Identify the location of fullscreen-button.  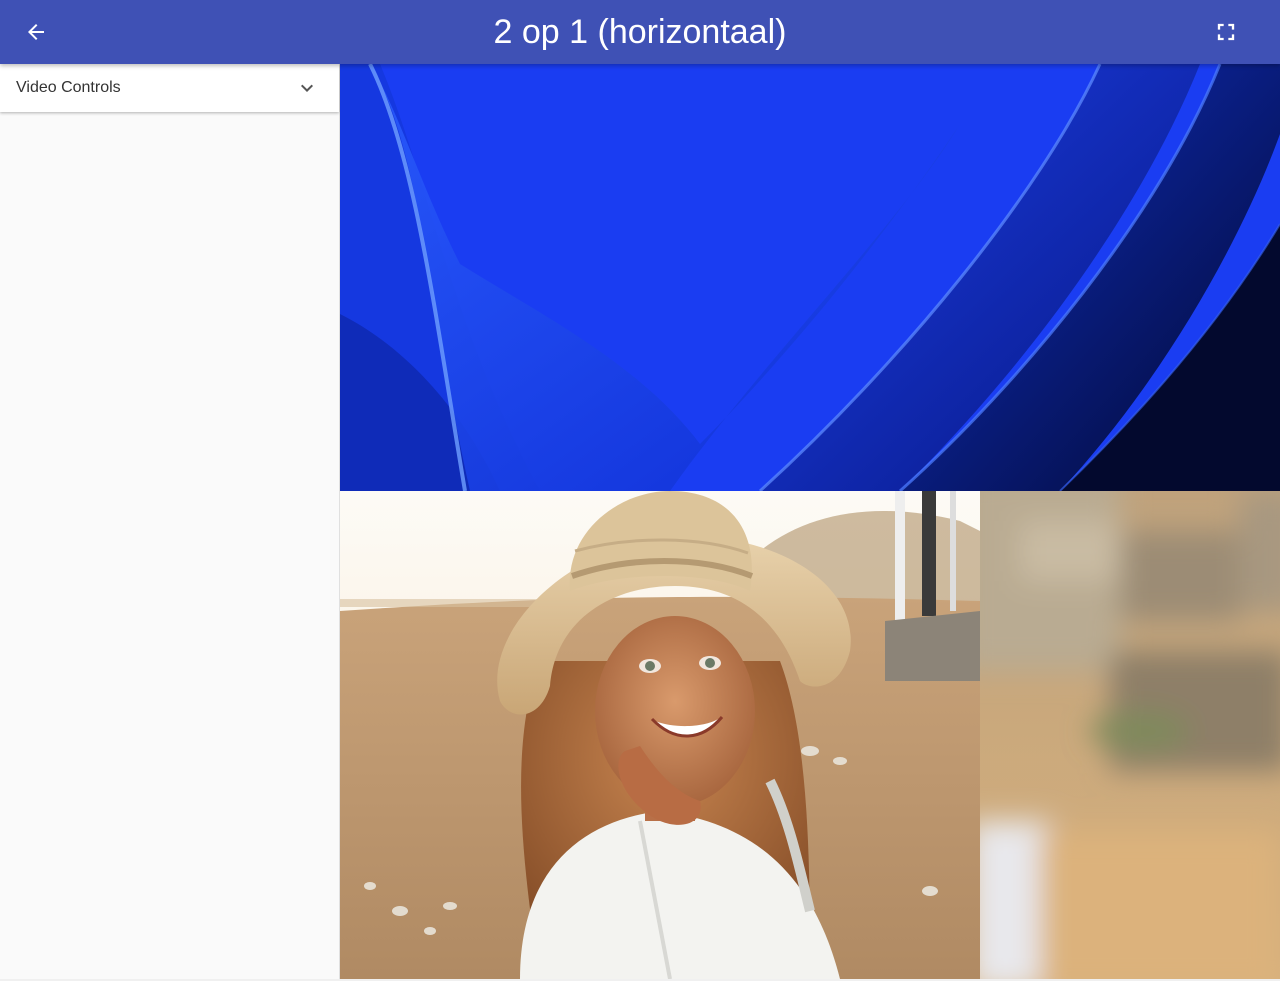
(1226, 32).